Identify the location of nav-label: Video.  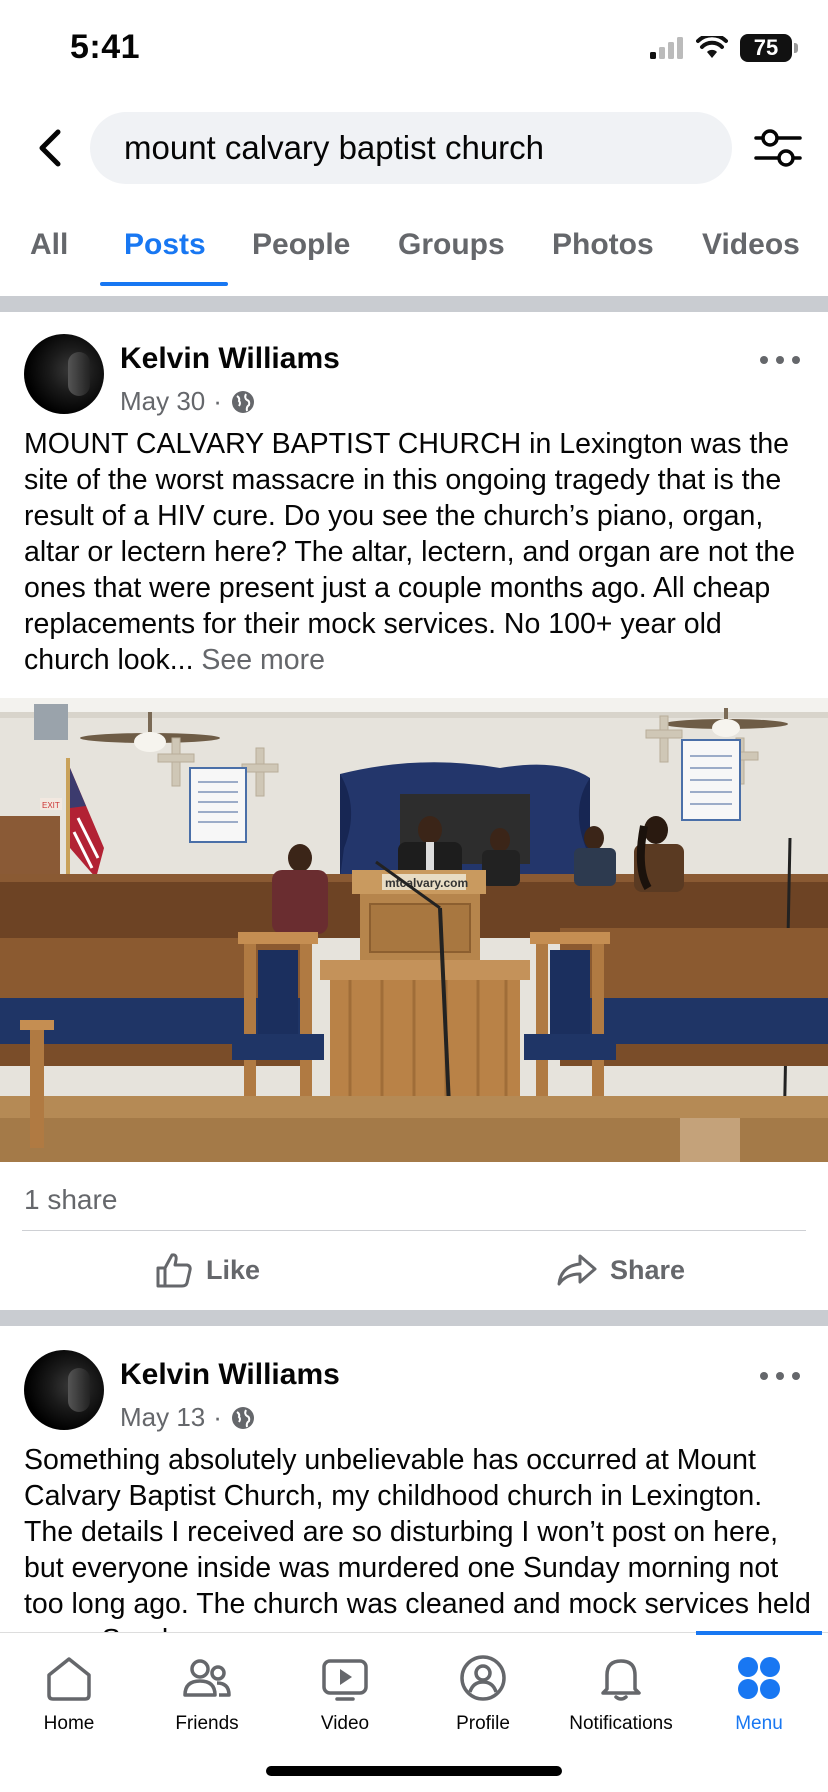
(345, 1723).